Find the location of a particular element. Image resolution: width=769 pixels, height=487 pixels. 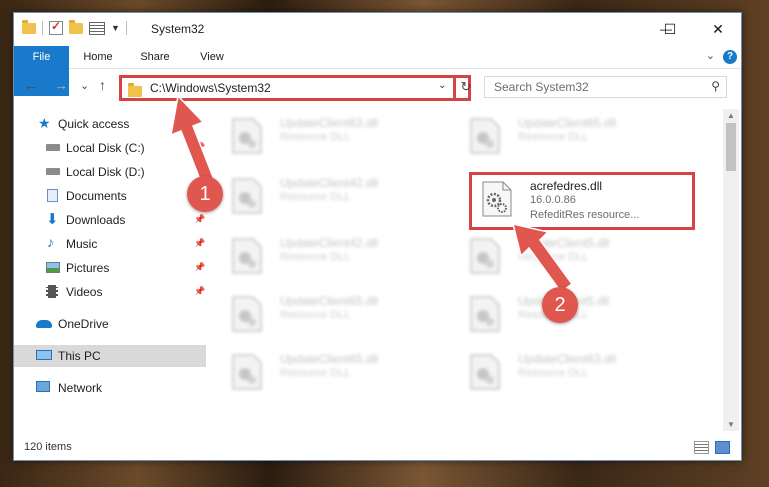

arrow-to-address-bar is located at coordinates (193, 141).